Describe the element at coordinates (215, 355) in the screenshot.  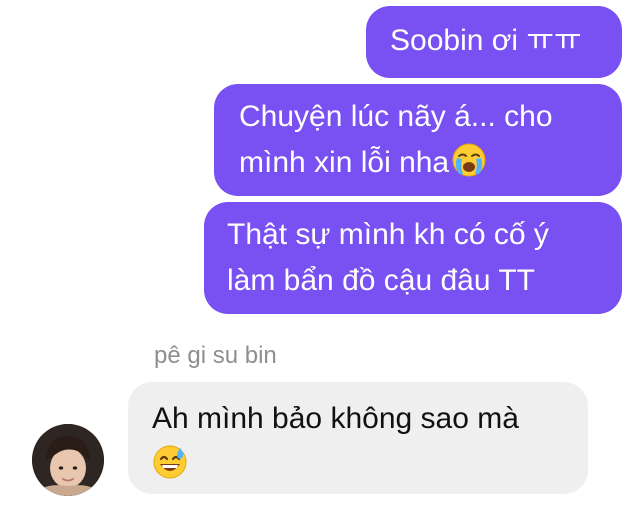
I see `sender-name: pê gi su bin` at that location.